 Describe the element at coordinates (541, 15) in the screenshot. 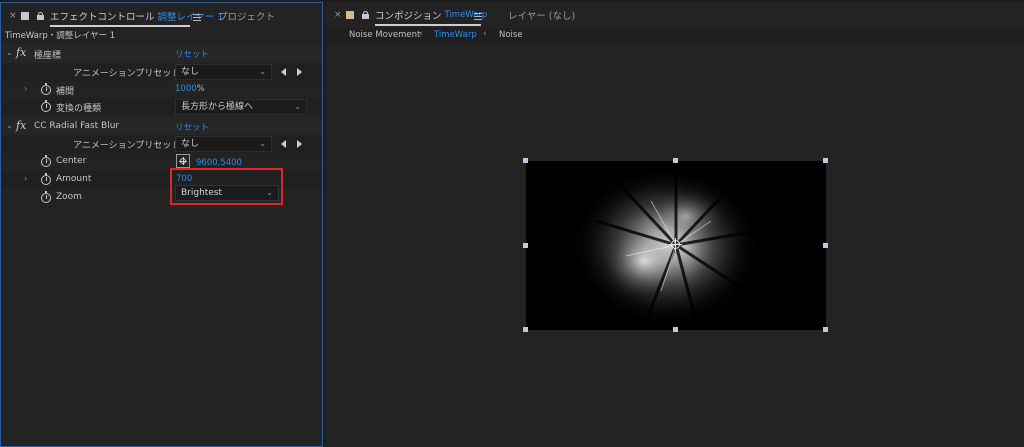

I see `tab-layer: レイヤー (なし)` at that location.